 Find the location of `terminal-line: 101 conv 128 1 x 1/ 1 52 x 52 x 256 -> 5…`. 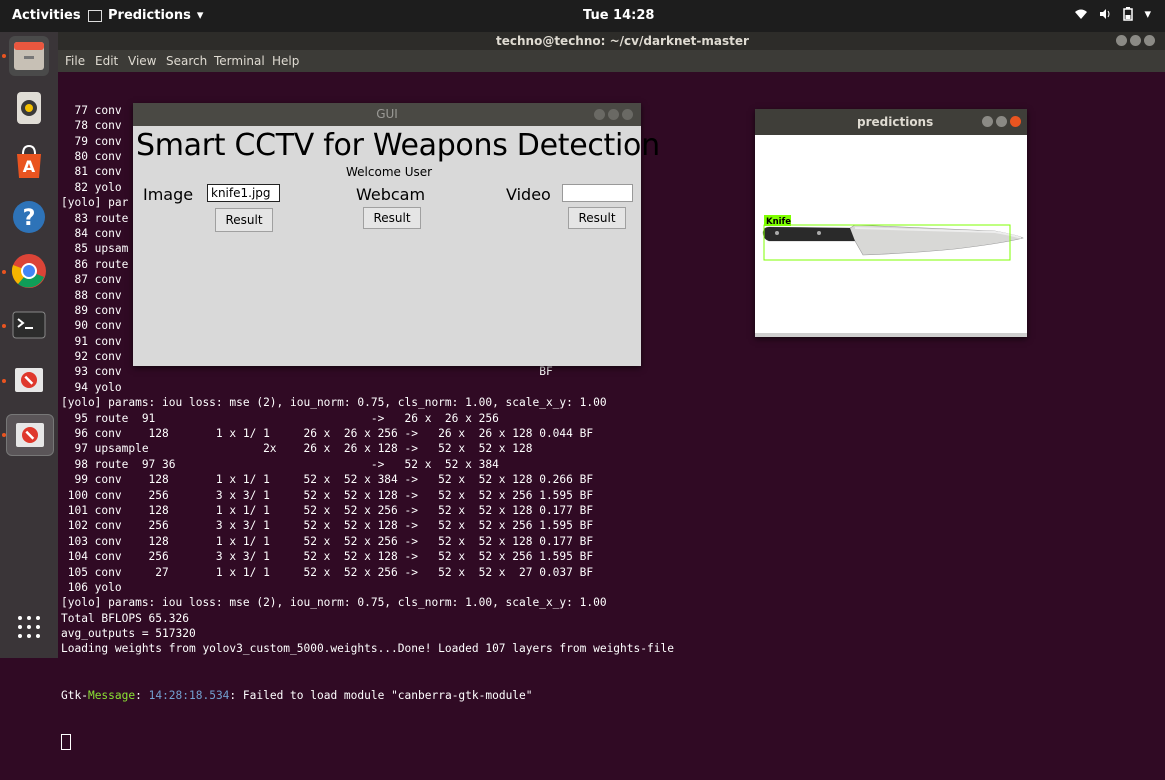

terminal-line: 101 conv 128 1 x 1/ 1 52 x 52 x 256 -> 5… is located at coordinates (327, 510).